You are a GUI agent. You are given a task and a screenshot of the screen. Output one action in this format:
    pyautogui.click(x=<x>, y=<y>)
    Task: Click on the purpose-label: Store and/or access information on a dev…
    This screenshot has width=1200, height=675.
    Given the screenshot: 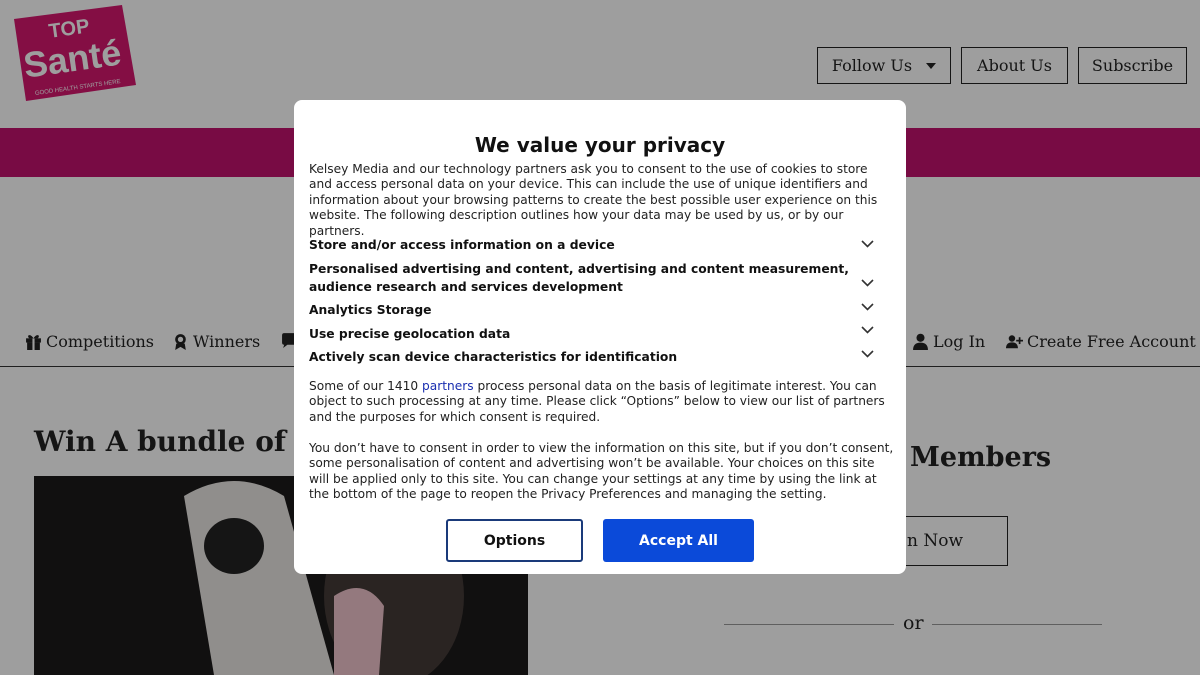 What is the action you would take?
    pyautogui.click(x=462, y=245)
    